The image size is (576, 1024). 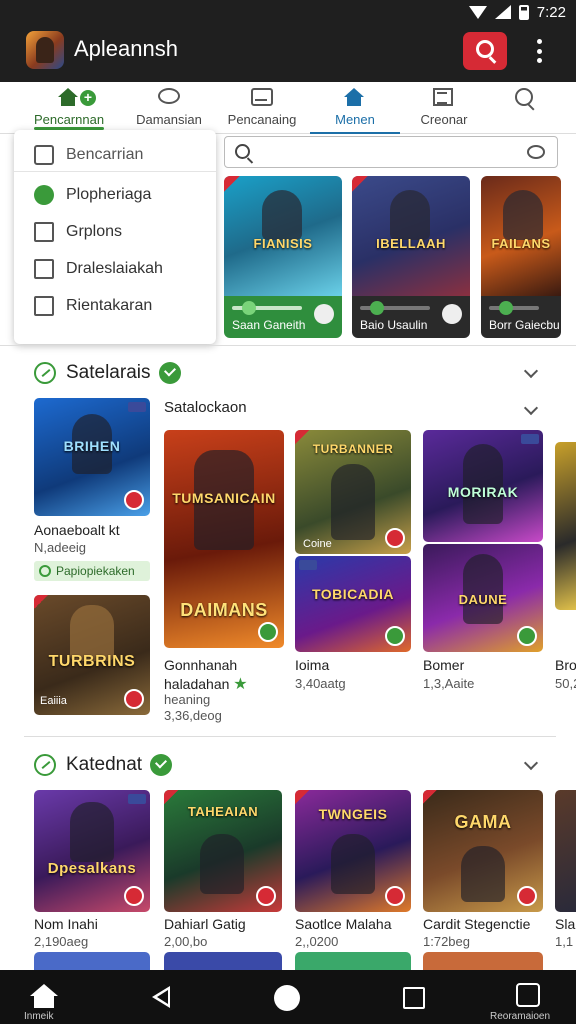 What do you see at coordinates (39, 1016) in the screenshot?
I see `nav-home-label: Inmeik` at bounding box center [39, 1016].